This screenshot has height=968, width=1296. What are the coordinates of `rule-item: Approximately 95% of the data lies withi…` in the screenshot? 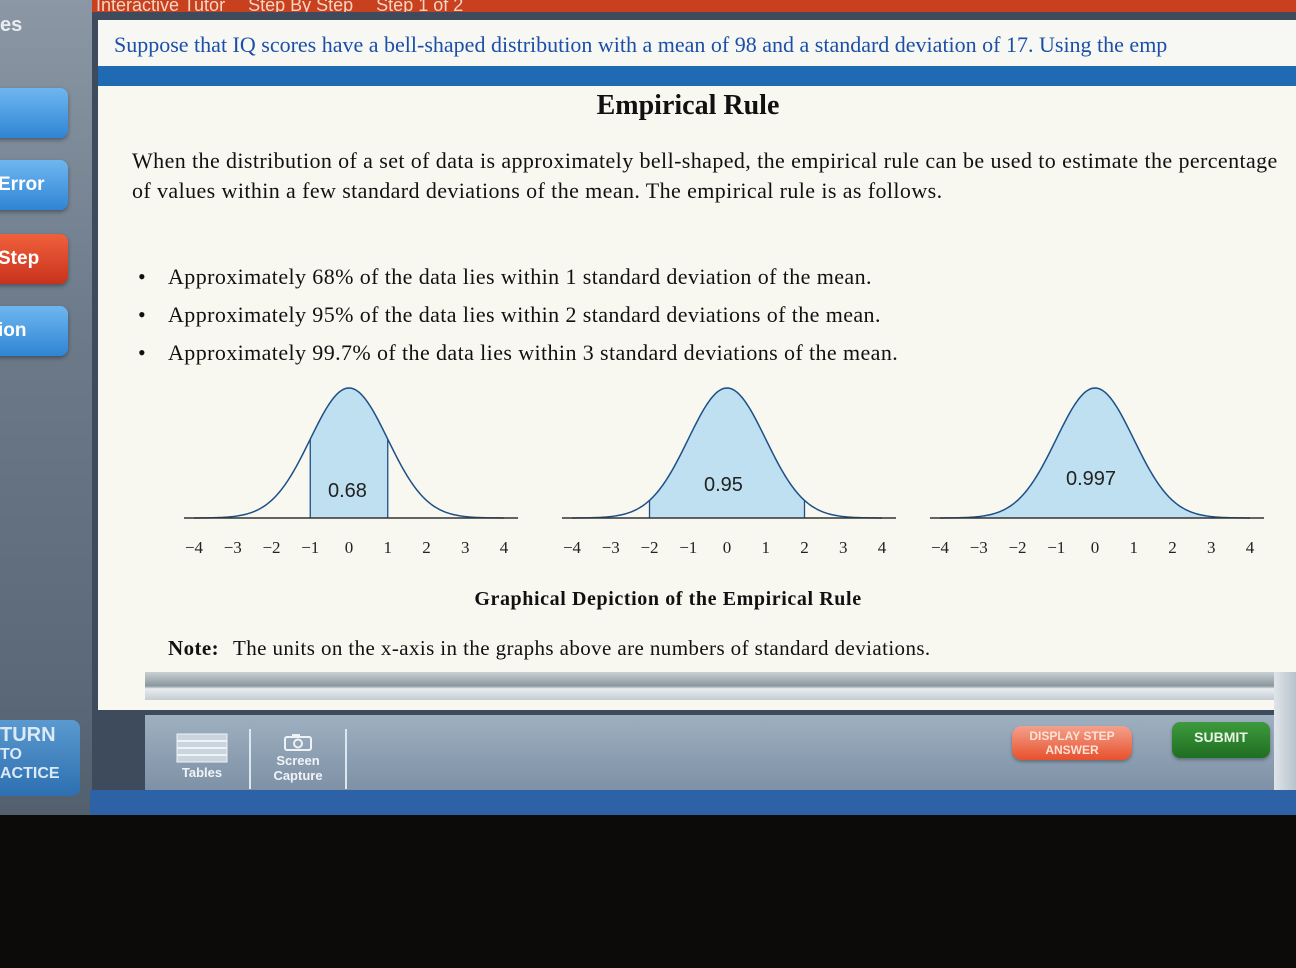 It's located at (518, 315).